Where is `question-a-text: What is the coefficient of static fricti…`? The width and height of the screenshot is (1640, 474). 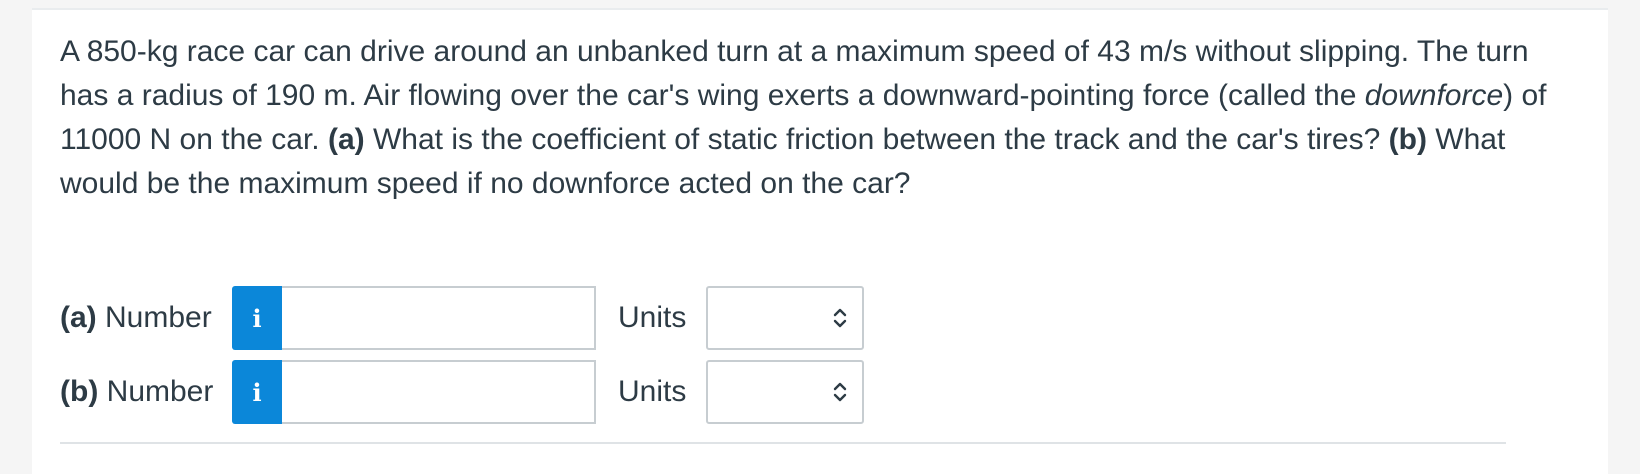 question-a-text: What is the coefficient of static fricti… is located at coordinates (876, 139).